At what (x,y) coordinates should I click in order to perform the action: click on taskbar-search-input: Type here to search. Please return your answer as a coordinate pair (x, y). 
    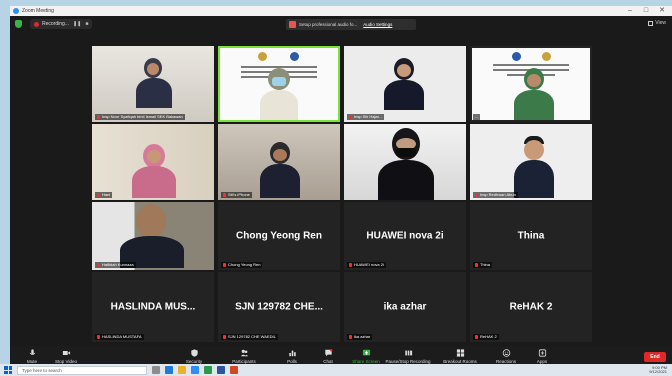
    Looking at the image, I should click on (82, 370).